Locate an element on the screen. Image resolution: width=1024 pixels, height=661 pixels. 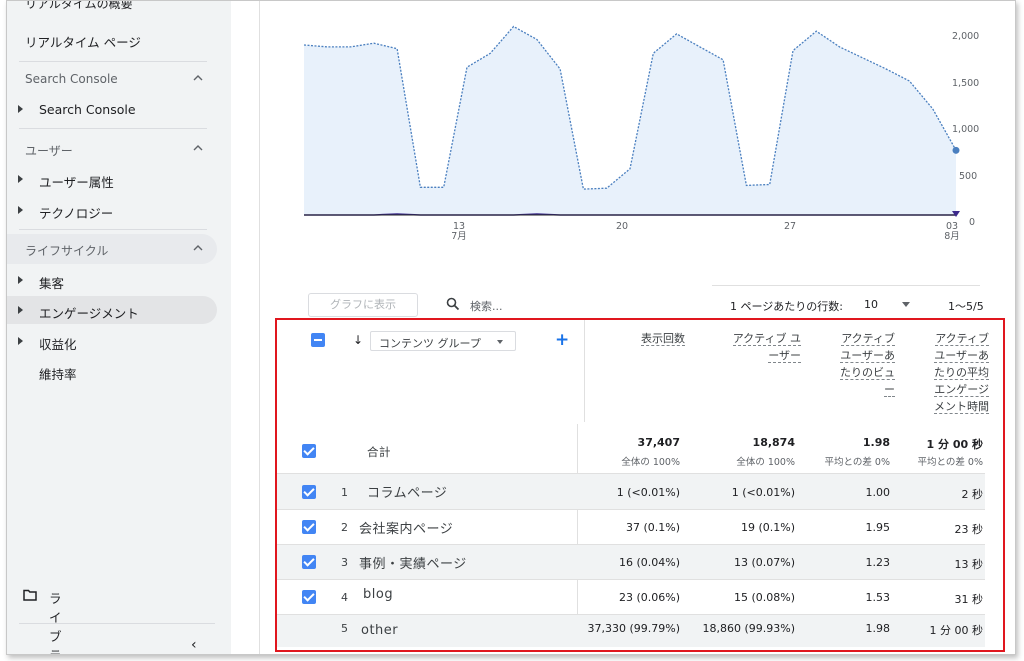
cell-views: 37,330 (99.79%) is located at coordinates (633, 628).